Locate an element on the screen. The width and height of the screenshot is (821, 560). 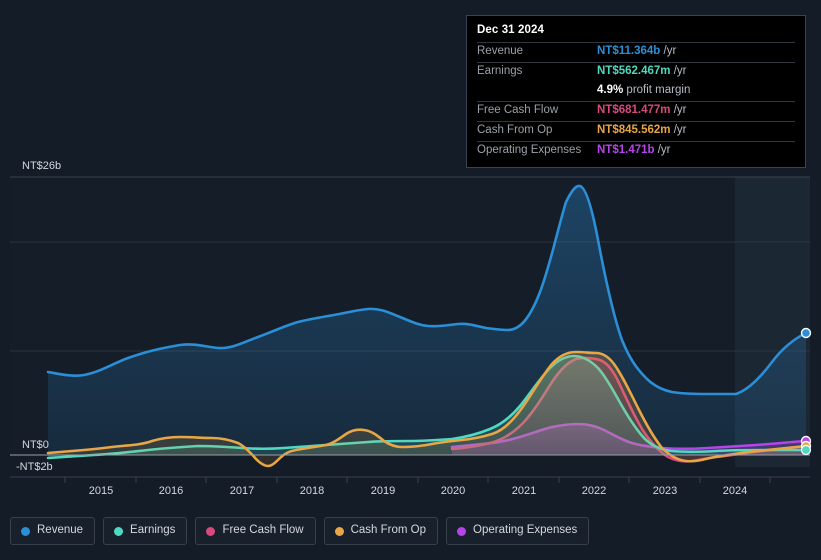
x-axis-label-2023: 2023 is located at coordinates (665, 491).